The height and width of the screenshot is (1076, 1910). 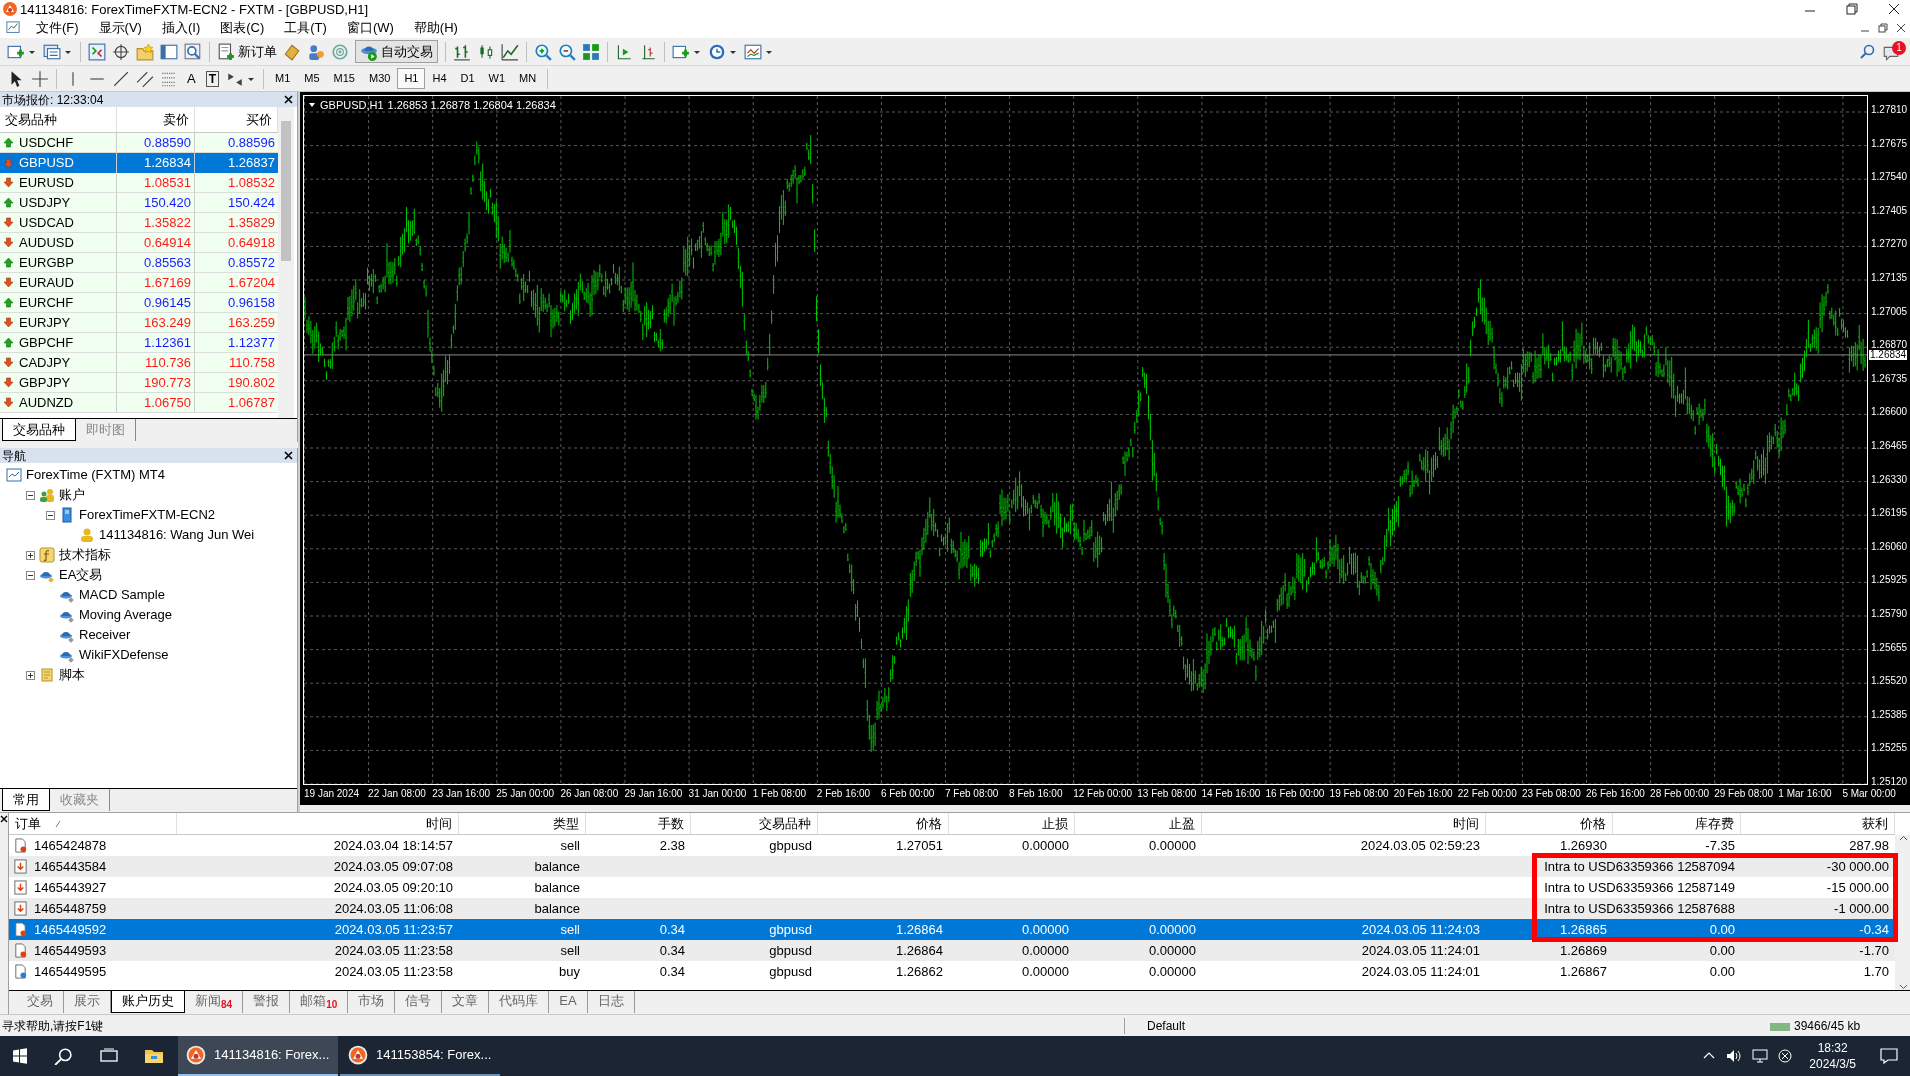 I want to click on panel-tab: 警报, so click(x=267, y=1002).